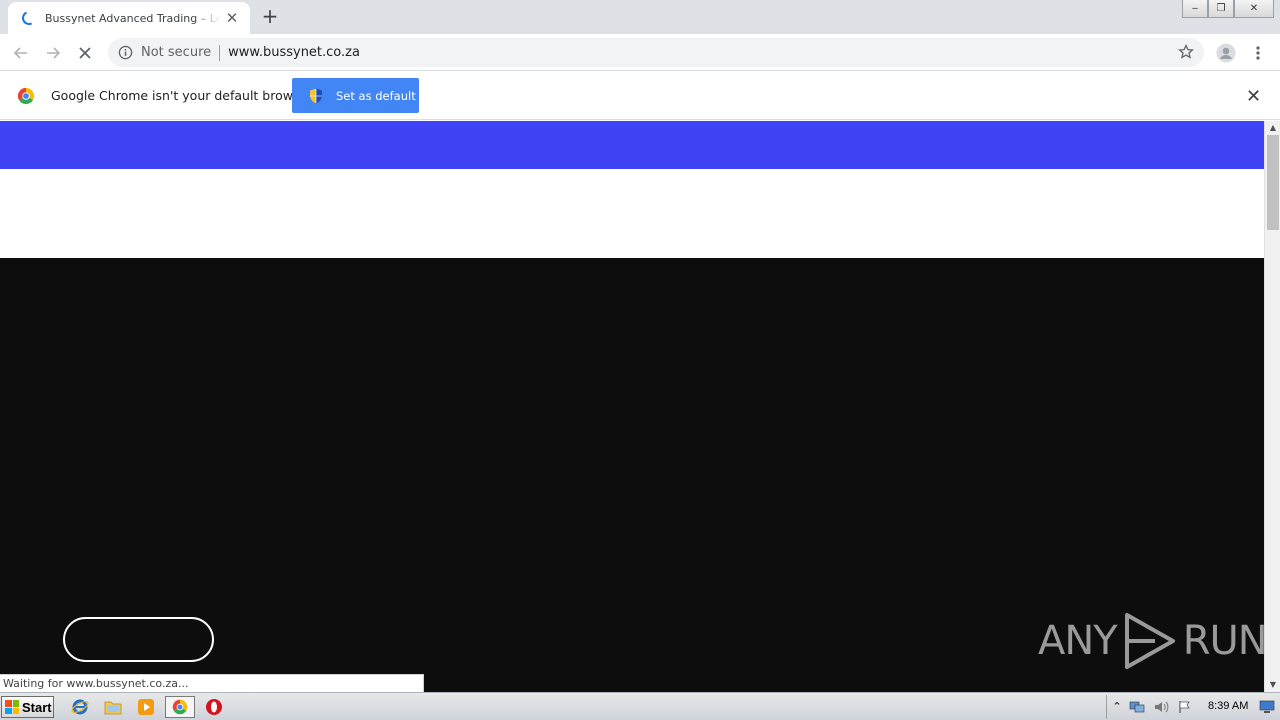  I want to click on restore-icon: ❐, so click(1221, 8).